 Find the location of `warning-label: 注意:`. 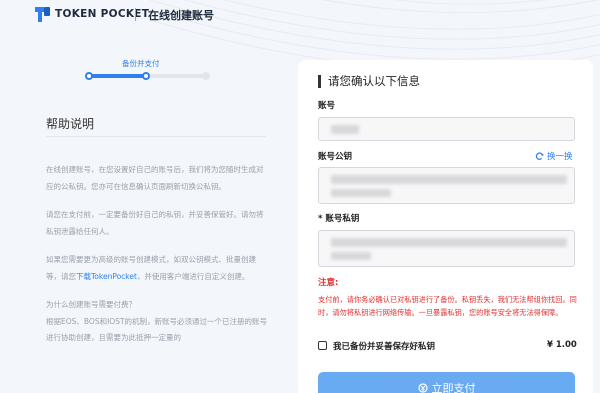

warning-label: 注意: is located at coordinates (328, 283).